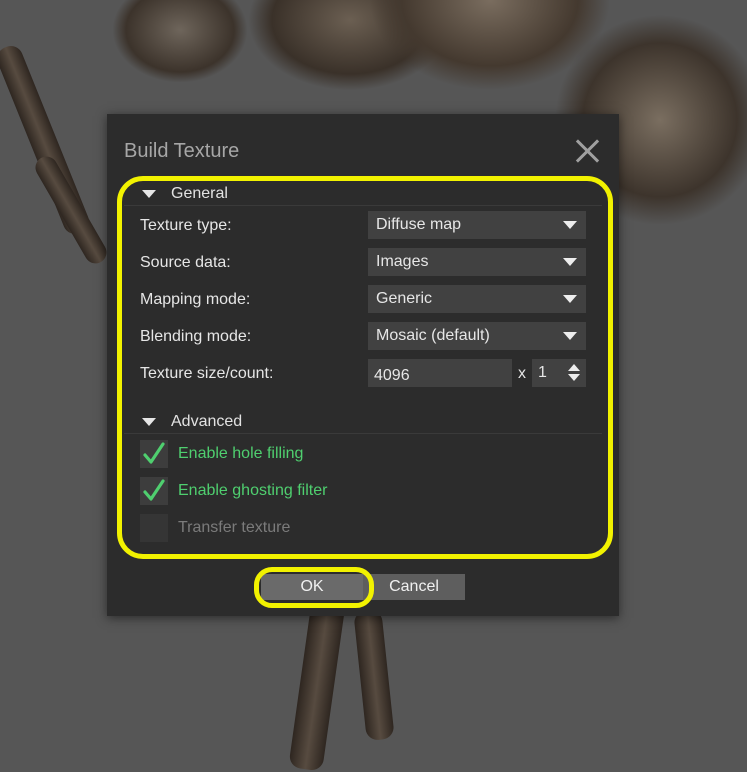  I want to click on size-count-separator: x, so click(522, 373).